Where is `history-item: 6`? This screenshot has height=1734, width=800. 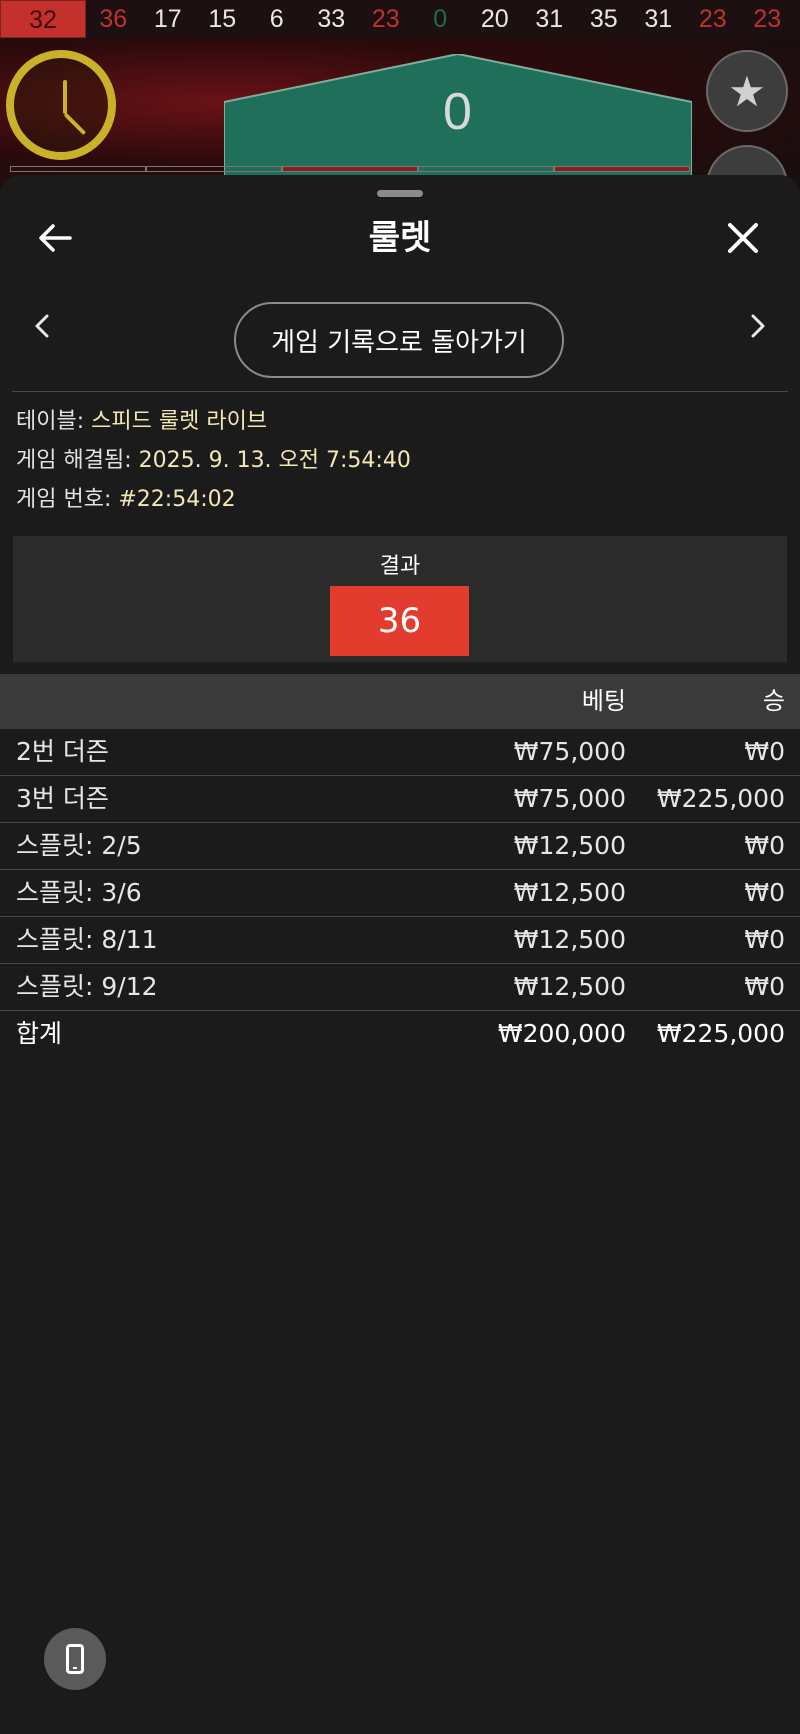 history-item: 6 is located at coordinates (276, 19).